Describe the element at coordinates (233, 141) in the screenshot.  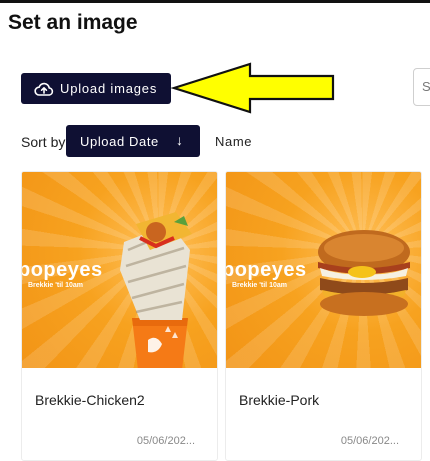
I see `sort-name-button: Name` at that location.